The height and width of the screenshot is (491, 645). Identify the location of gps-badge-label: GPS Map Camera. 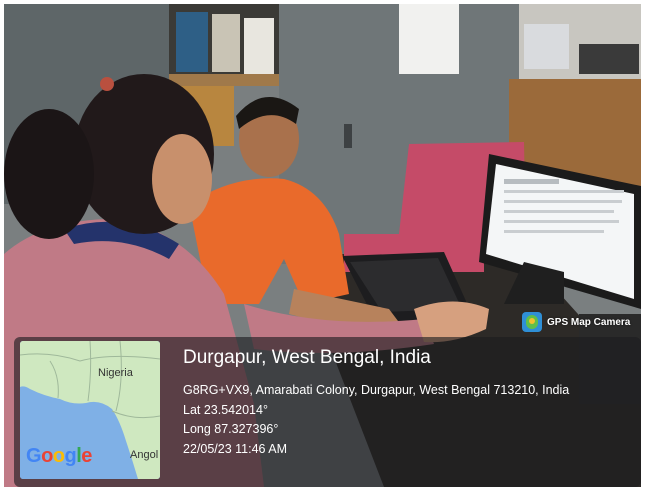
(589, 322).